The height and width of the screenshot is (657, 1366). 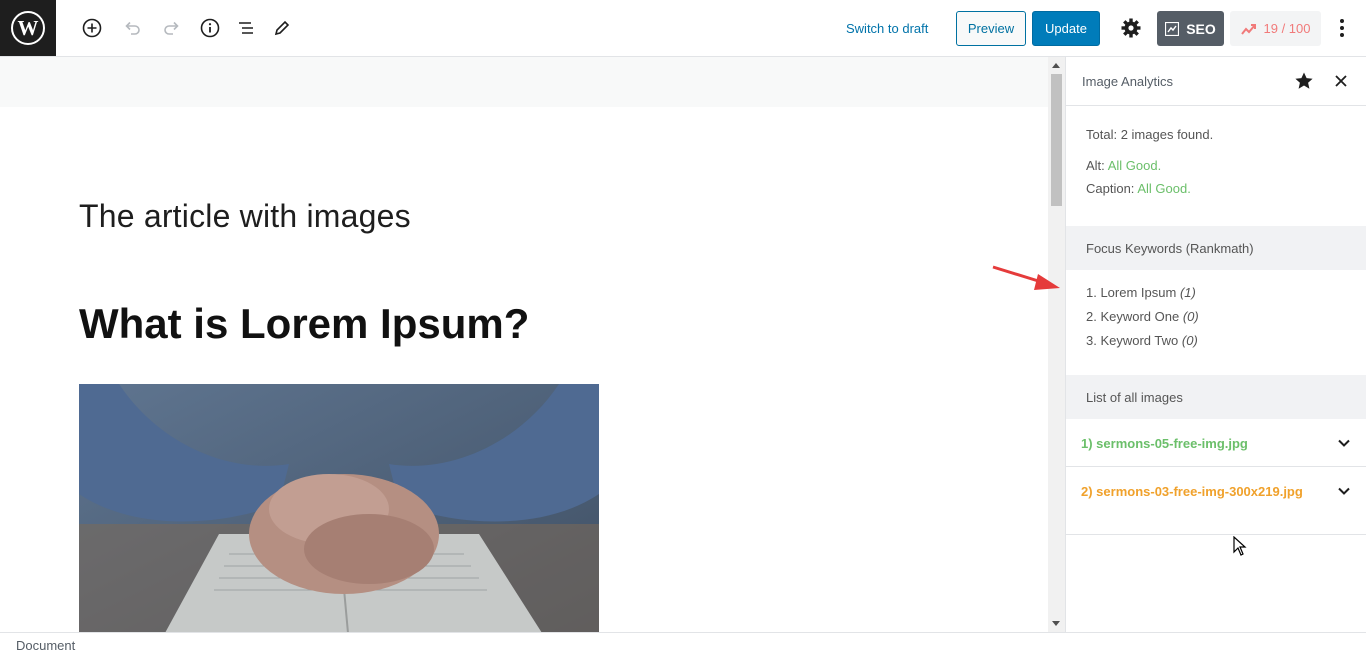 What do you see at coordinates (1216, 317) in the screenshot?
I see `keyword-item: 2. Keyword One (0)` at bounding box center [1216, 317].